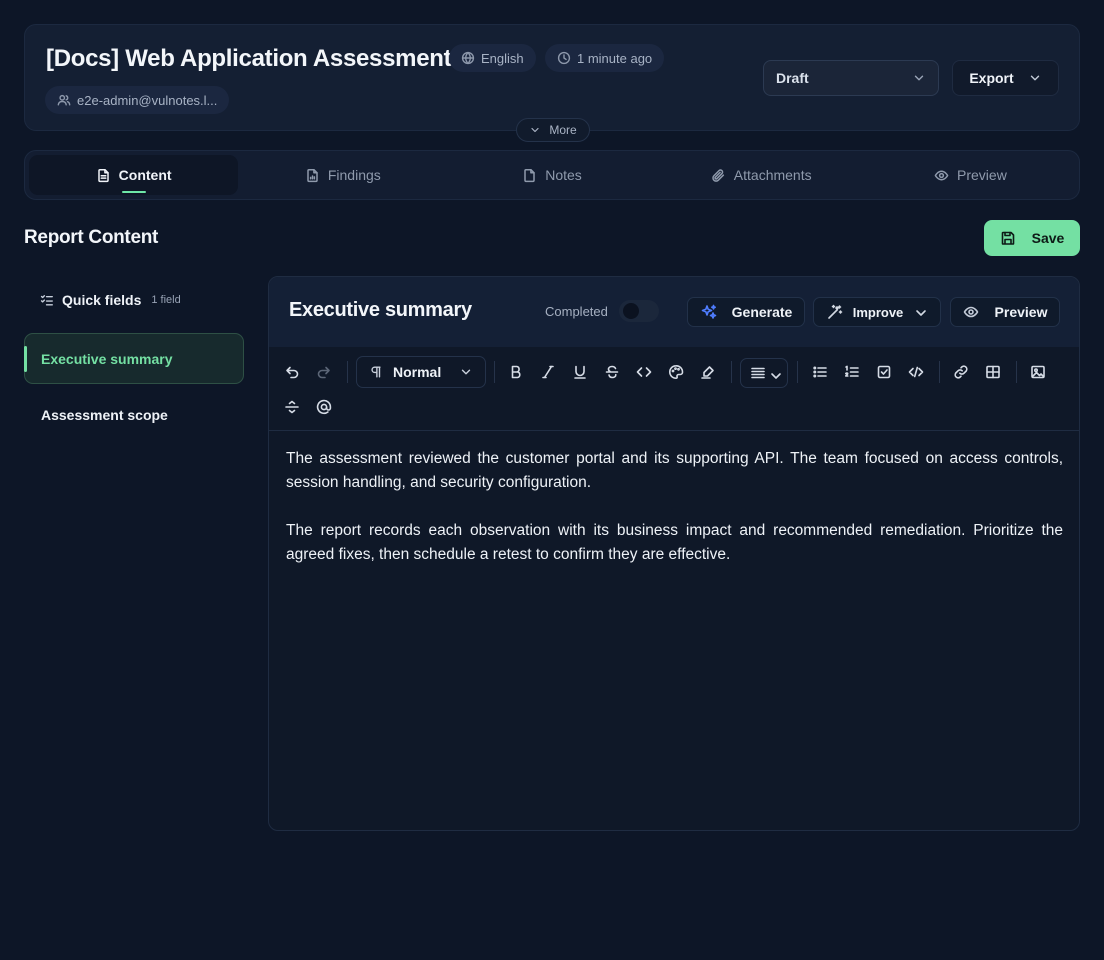 Image resolution: width=1104 pixels, height=960 pixels. I want to click on users-icon, so click(64, 100).